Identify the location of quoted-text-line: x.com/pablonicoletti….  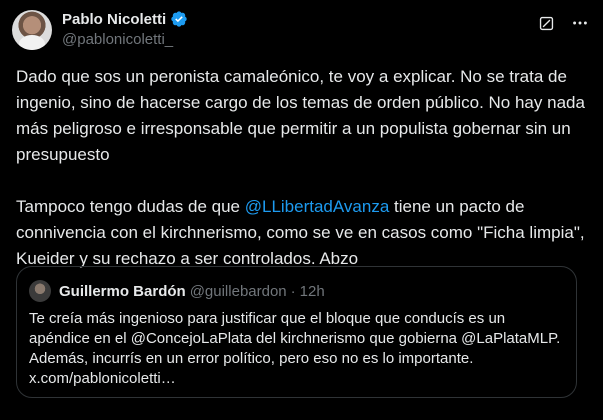
(102, 378).